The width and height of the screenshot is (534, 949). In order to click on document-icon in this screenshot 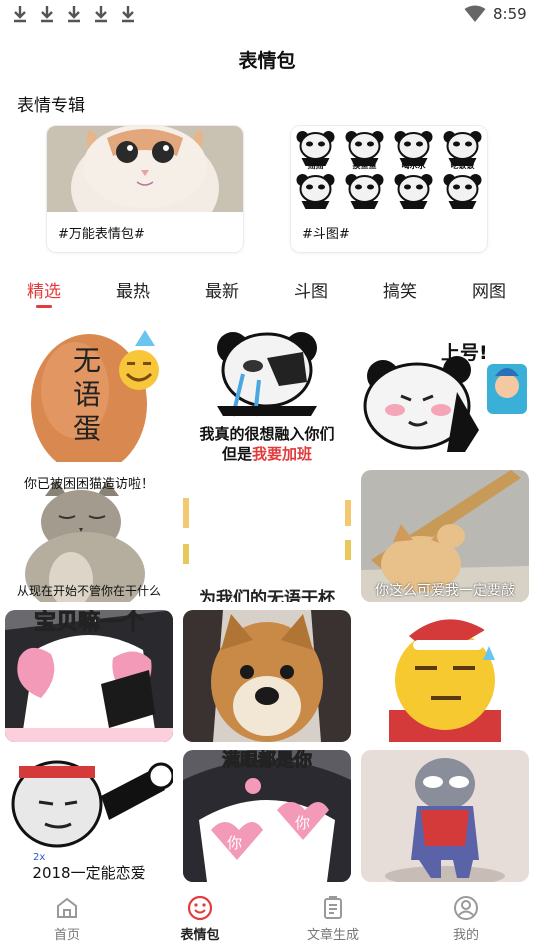, I will do `click(333, 907)`.